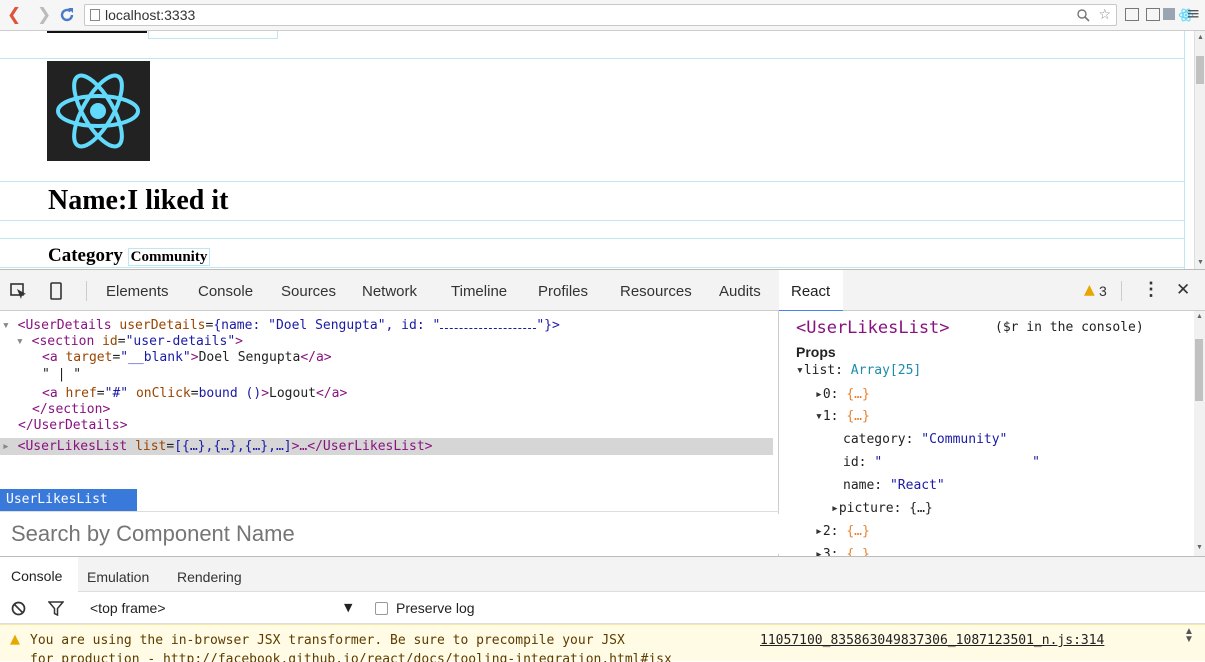 Image resolution: width=1205 pixels, height=662 pixels. What do you see at coordinates (842, 531) in the screenshot?
I see `prop-item-2: ▸2: {…}` at bounding box center [842, 531].